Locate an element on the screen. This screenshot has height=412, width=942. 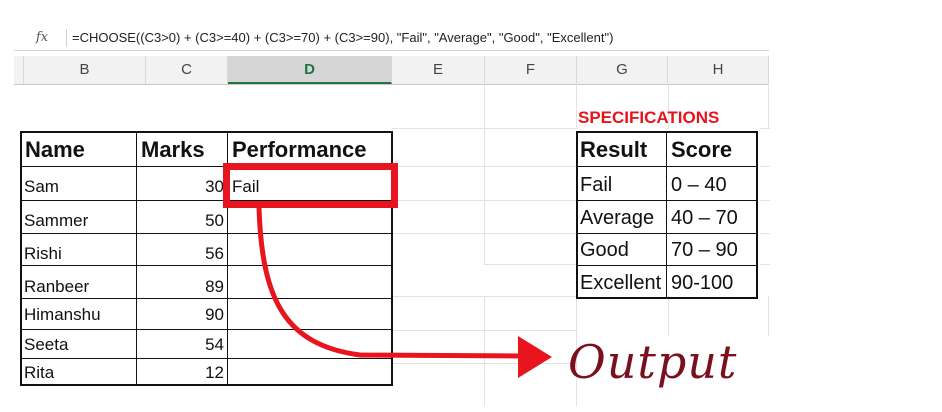
arrowhead-icon is located at coordinates (535, 357).